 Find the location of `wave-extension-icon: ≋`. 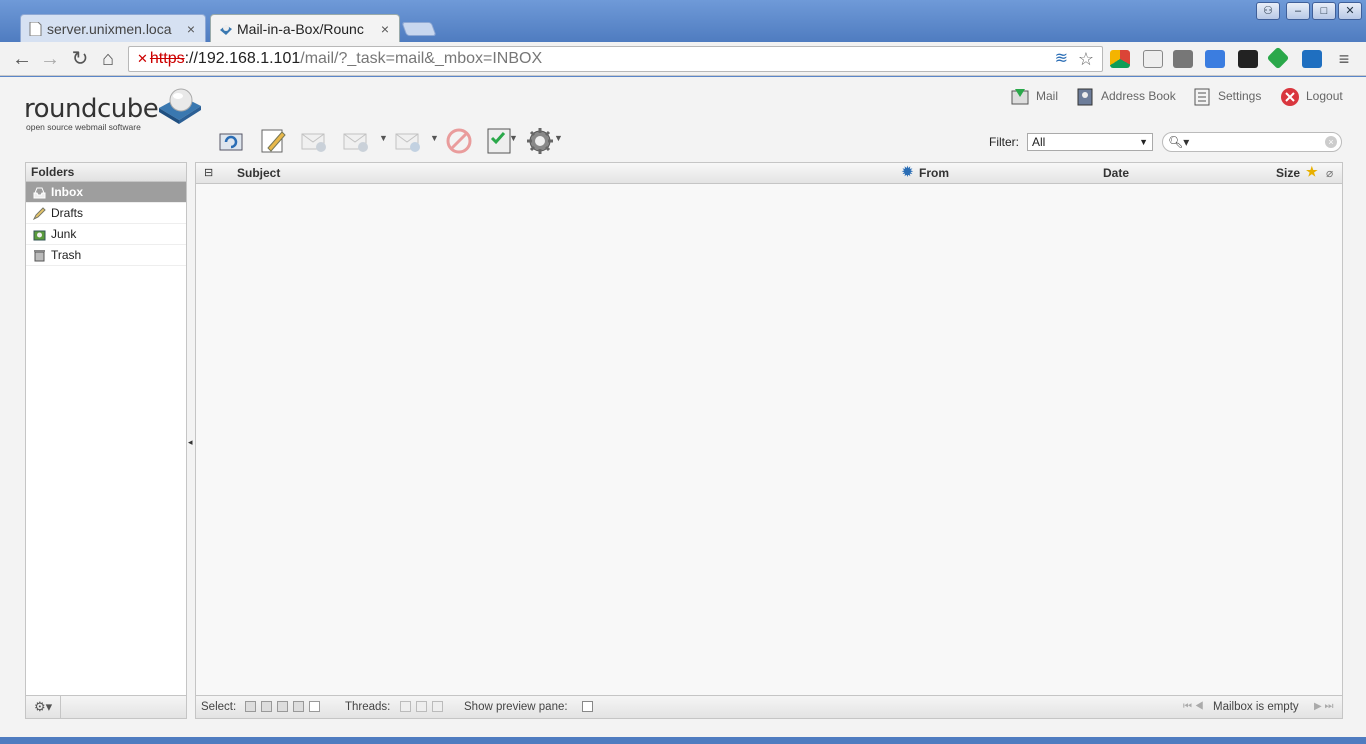

wave-extension-icon: ≋ is located at coordinates (1061, 59).